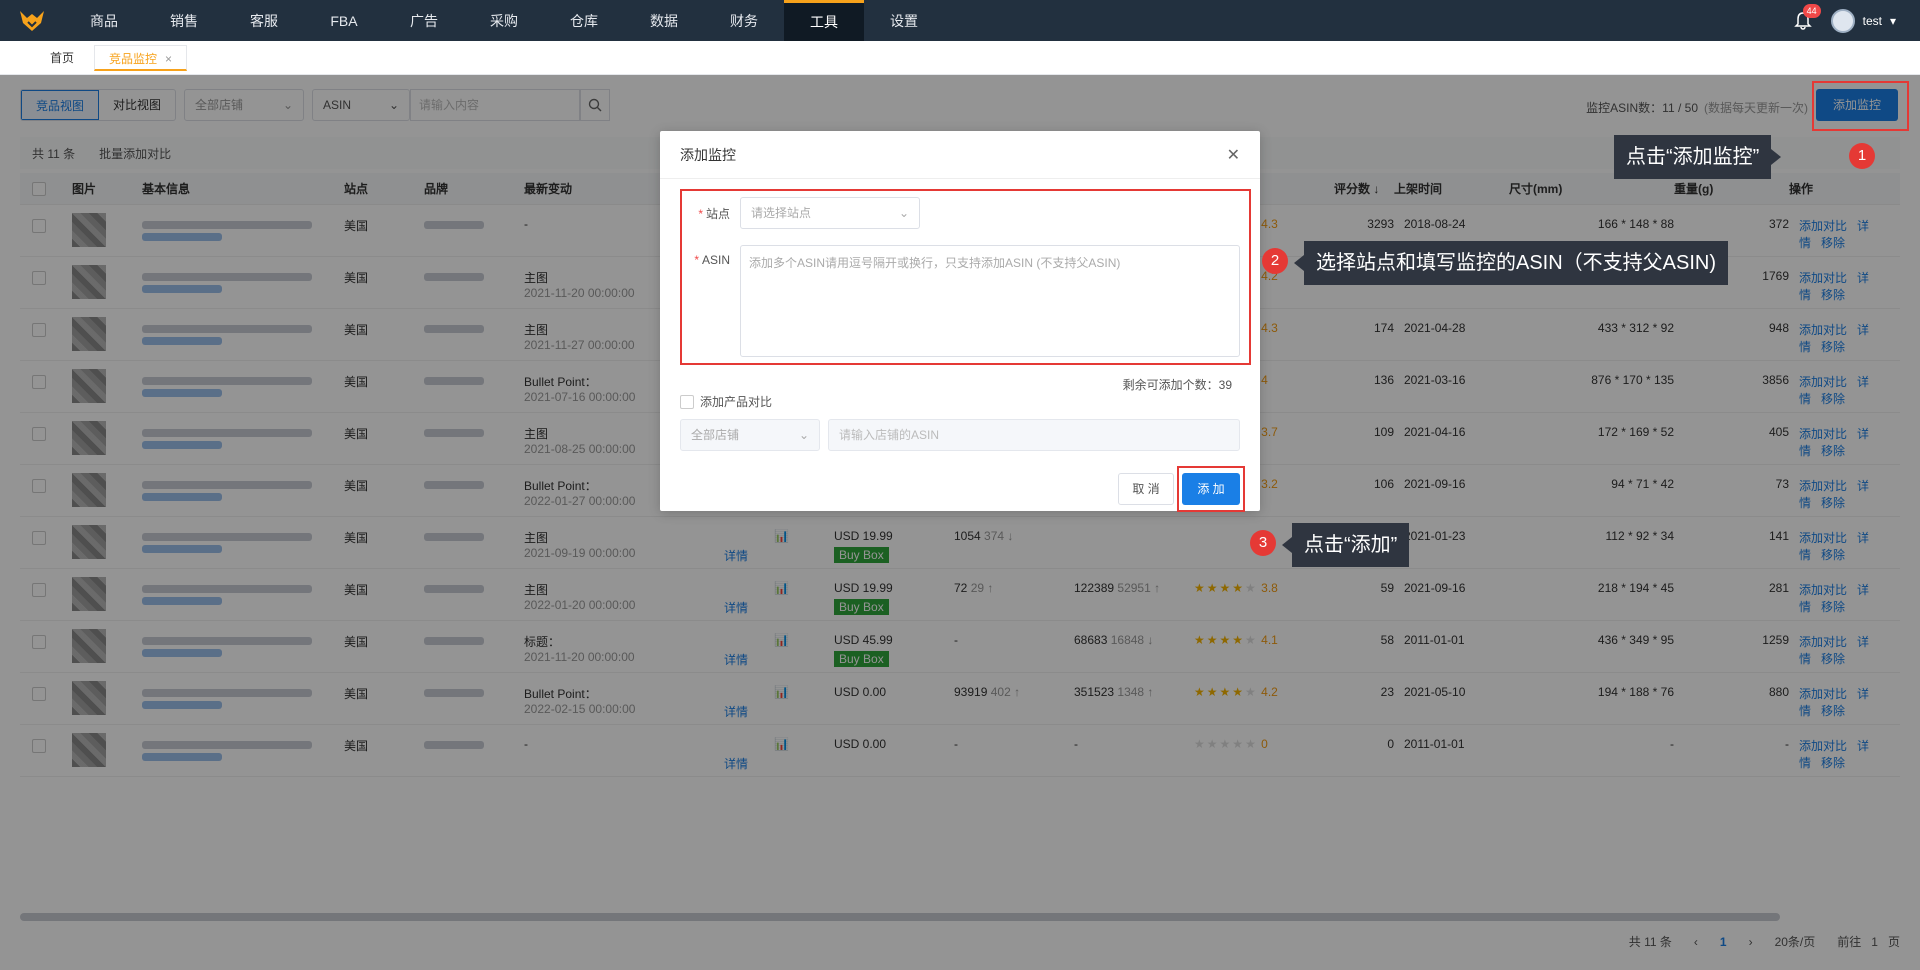 This screenshot has width=1920, height=970. Describe the element at coordinates (104, 20) in the screenshot. I see `nav-item: 商品` at that location.